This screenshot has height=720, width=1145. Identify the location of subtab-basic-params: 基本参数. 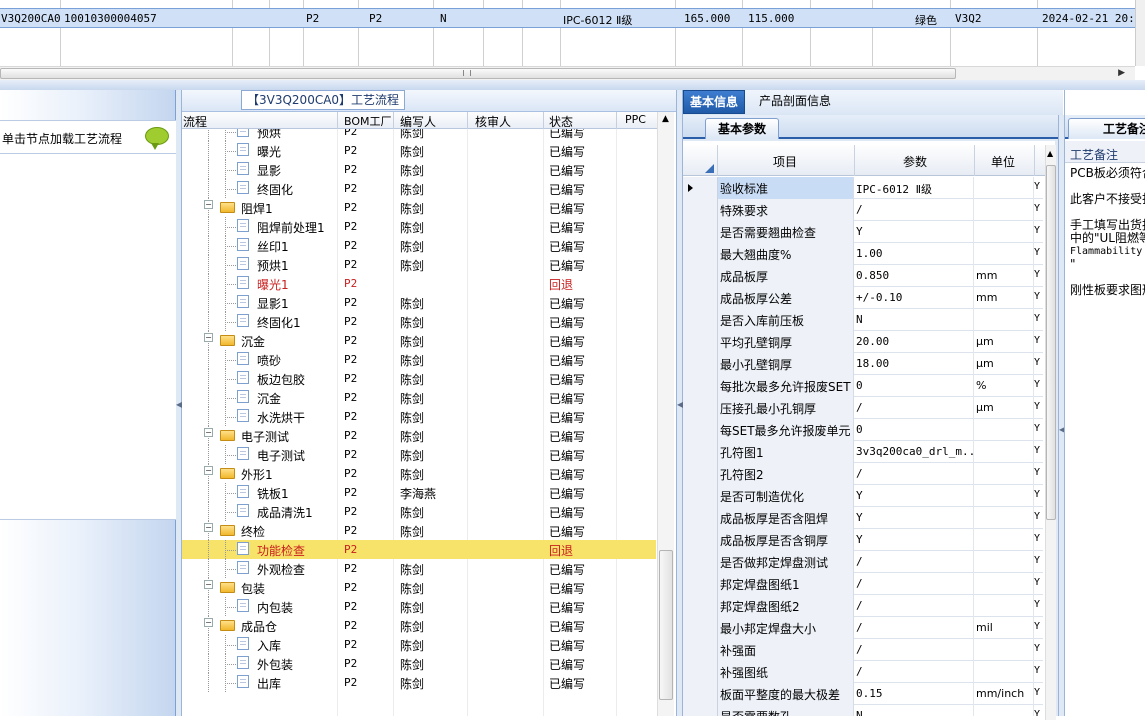
(742, 128).